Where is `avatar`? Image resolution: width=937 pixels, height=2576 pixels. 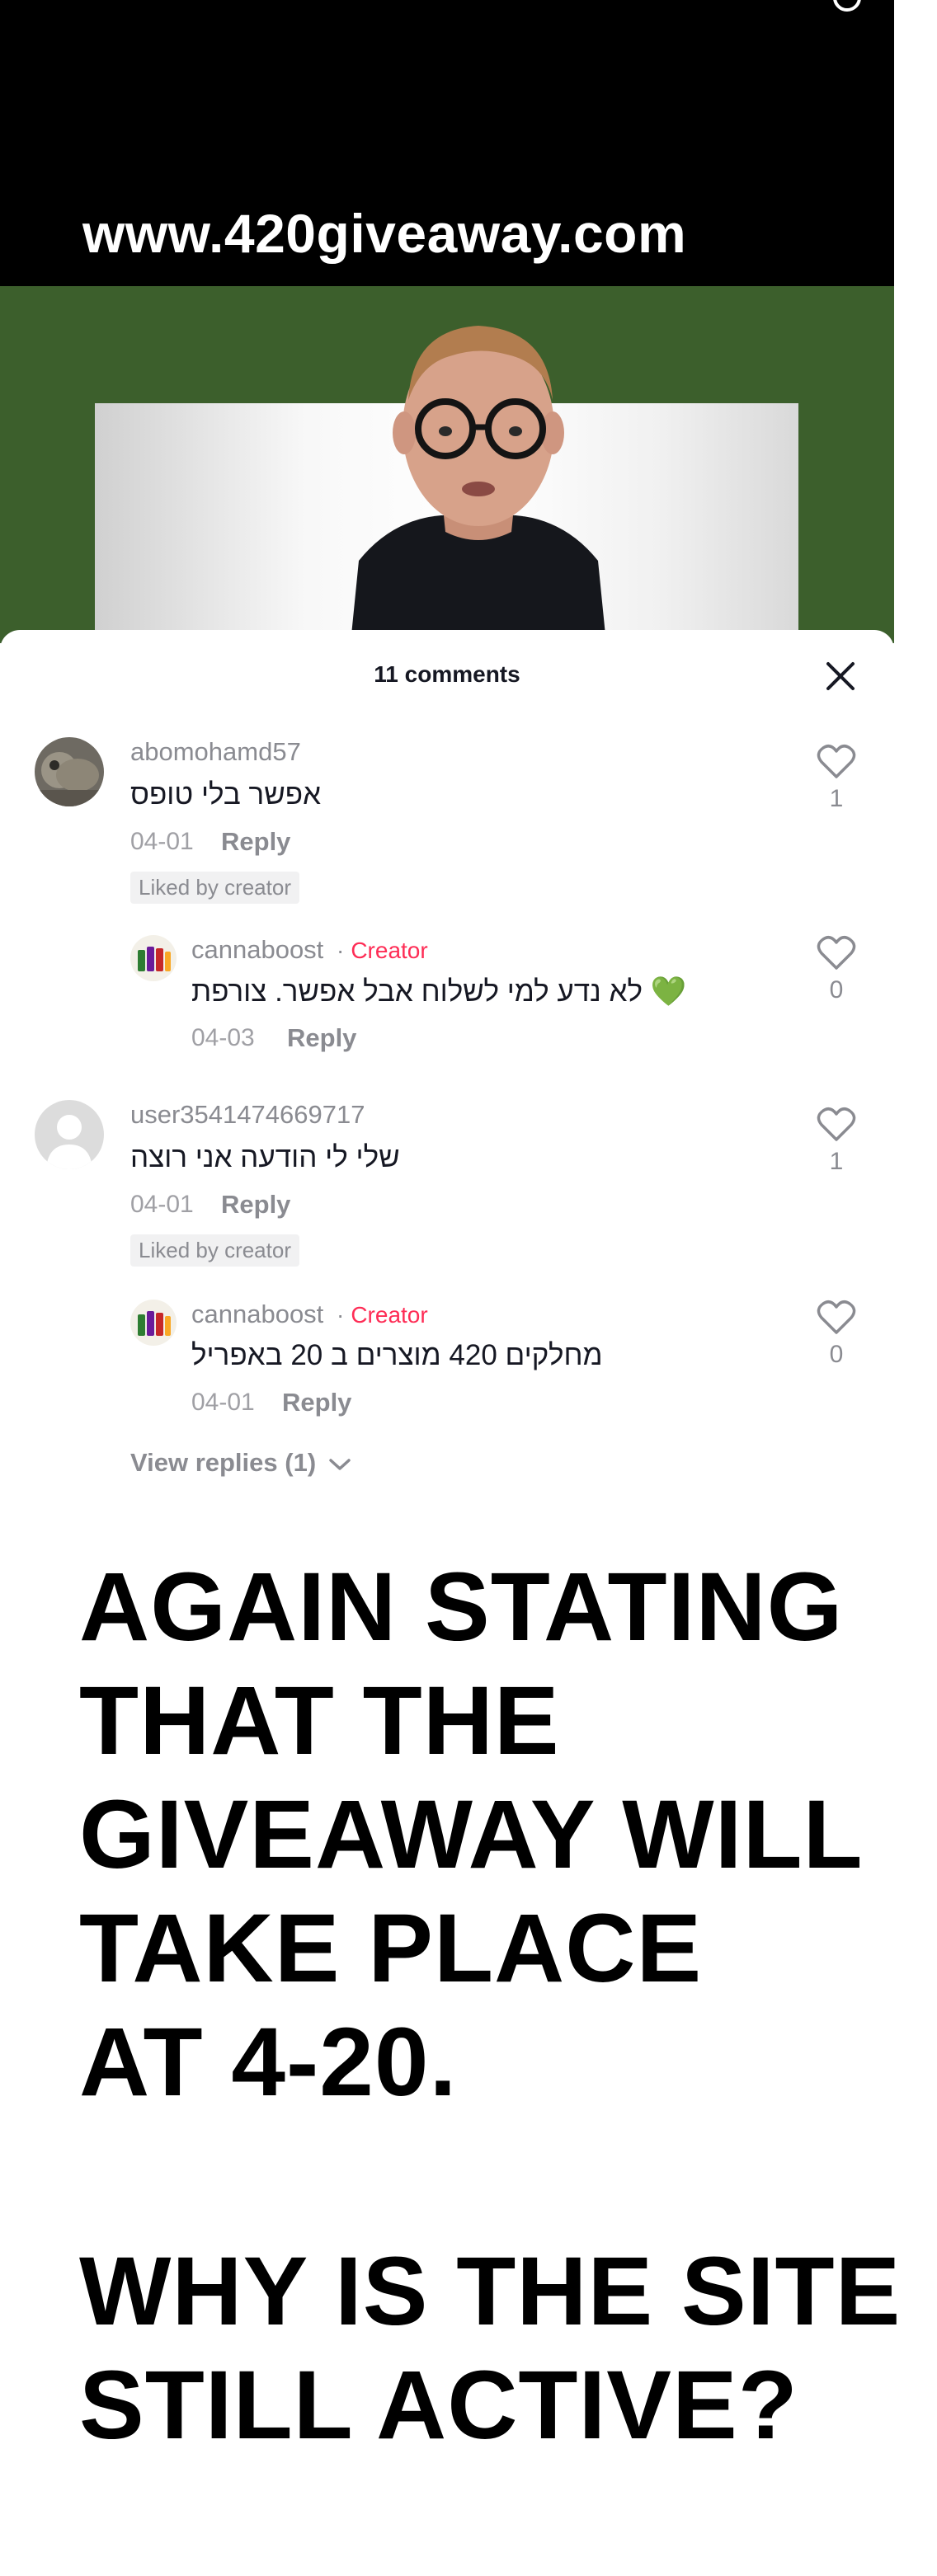
avatar is located at coordinates (69, 771).